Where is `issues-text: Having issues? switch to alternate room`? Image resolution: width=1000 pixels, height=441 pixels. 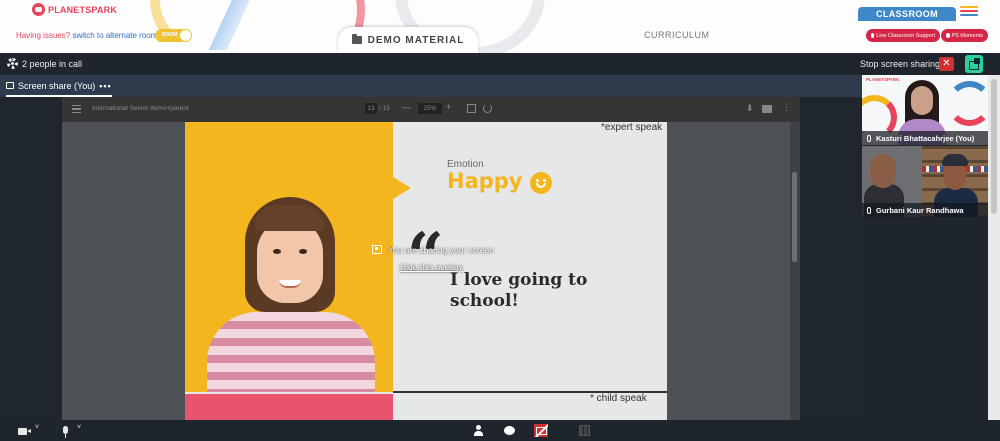 issues-text: Having issues? switch to alternate room is located at coordinates (86, 35).